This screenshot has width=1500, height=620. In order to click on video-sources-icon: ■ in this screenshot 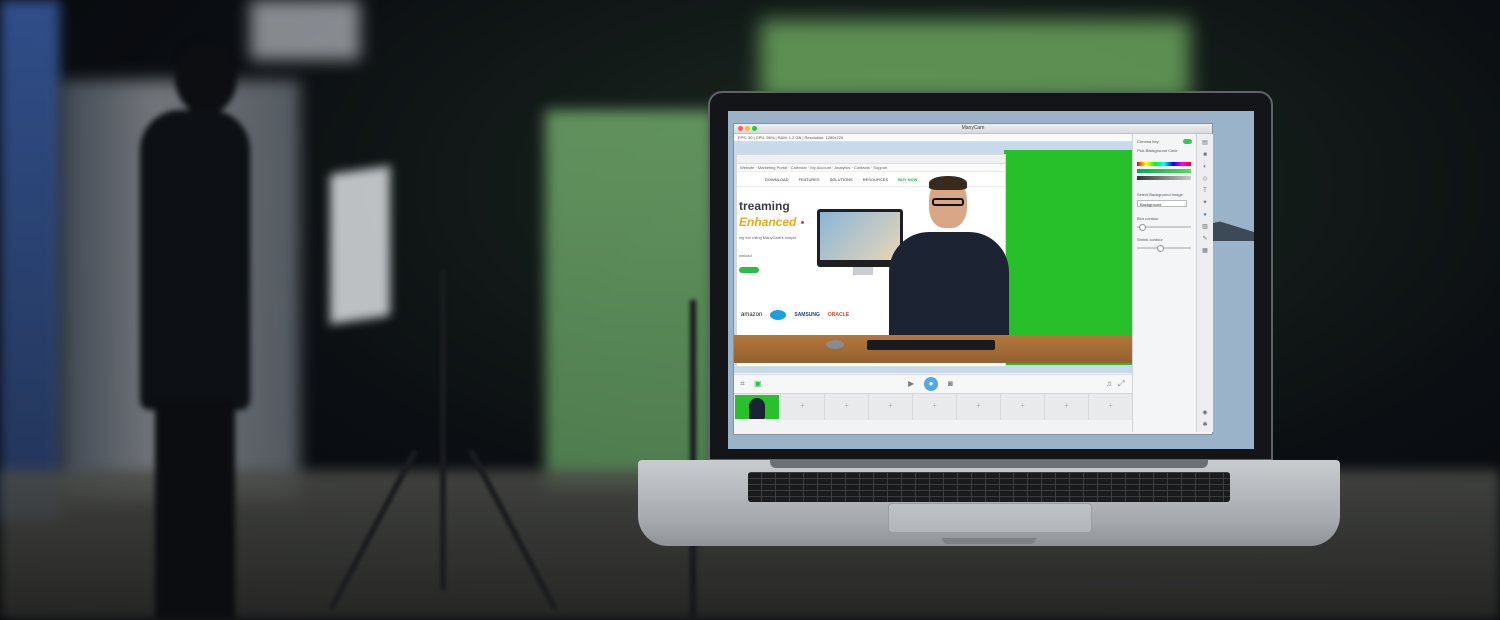, I will do `click(1205, 155)`.